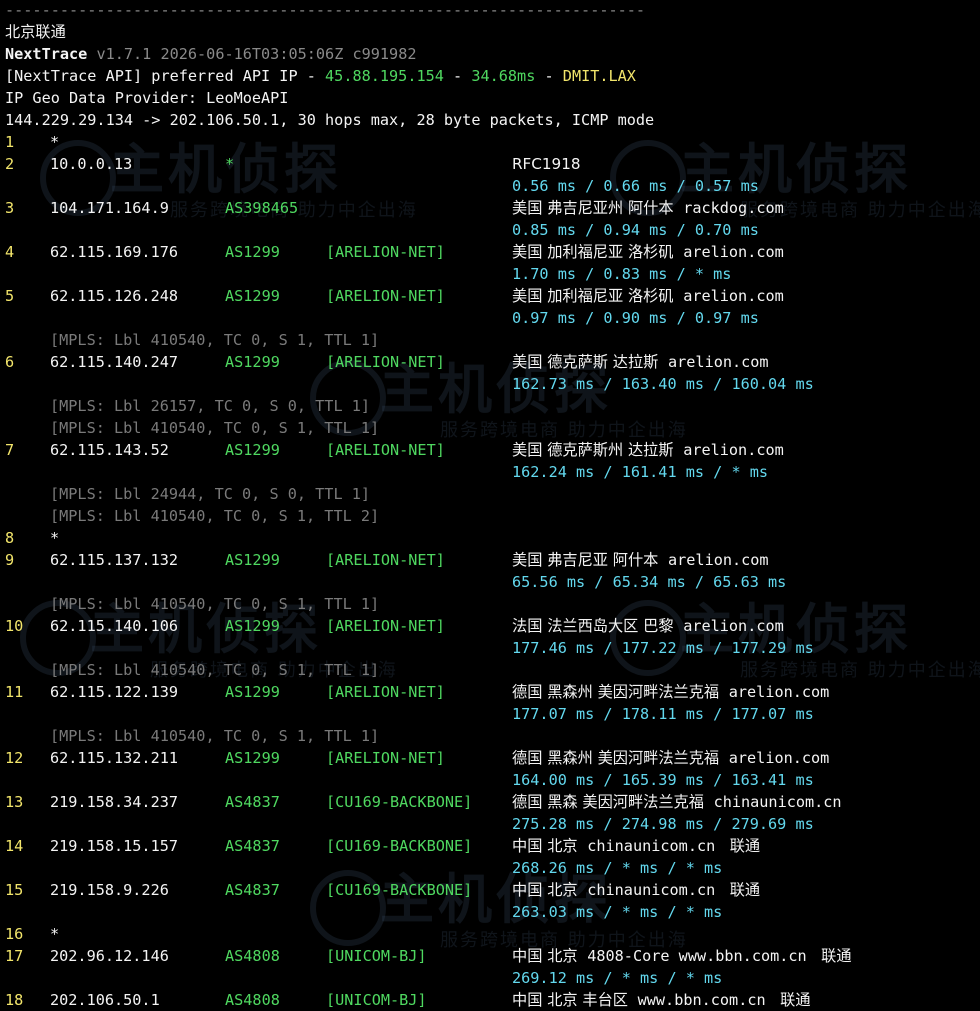 This screenshot has width=980, height=1011. What do you see at coordinates (10, 252) in the screenshot?
I see `hop-number: 4` at bounding box center [10, 252].